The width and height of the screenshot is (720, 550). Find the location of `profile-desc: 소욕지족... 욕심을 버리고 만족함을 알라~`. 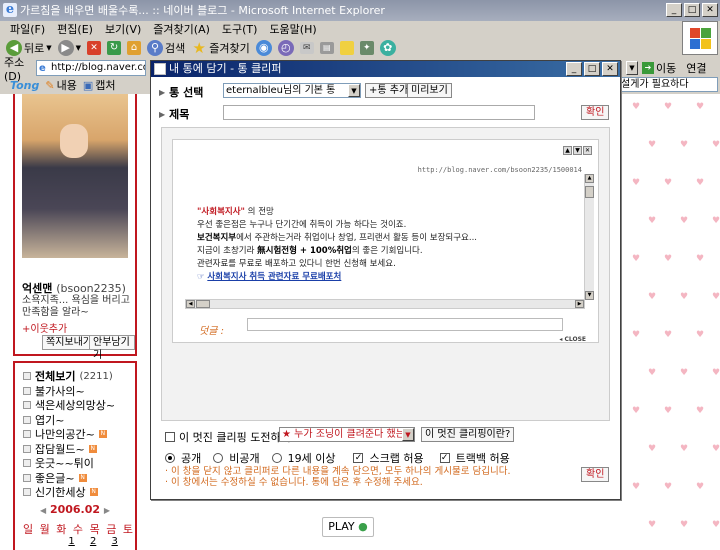

profile-desc: 소욕지족... 욕심을 버리고 만족함을 알라~ is located at coordinates (76, 306).